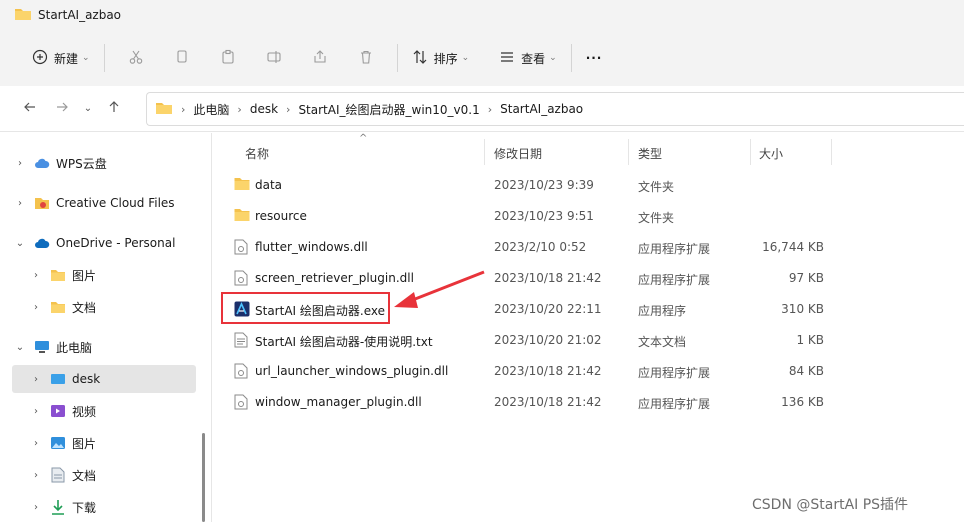  I want to click on file-size: 310 KB, so click(802, 309).